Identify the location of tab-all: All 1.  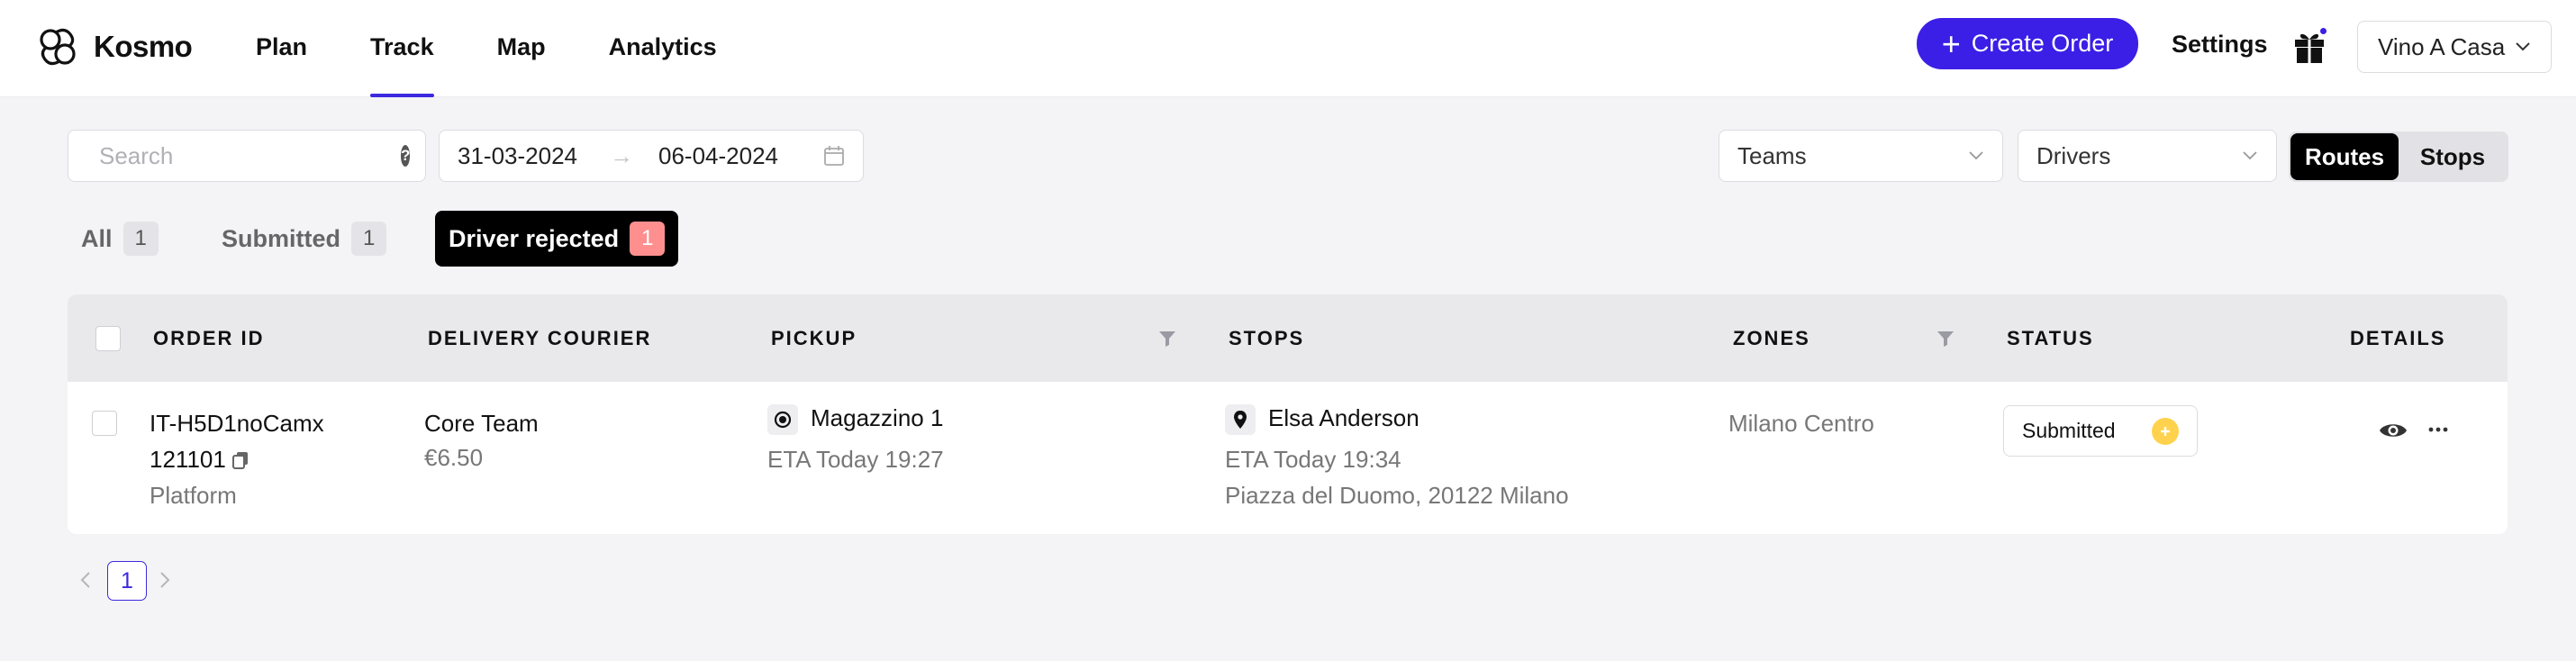
(120, 239).